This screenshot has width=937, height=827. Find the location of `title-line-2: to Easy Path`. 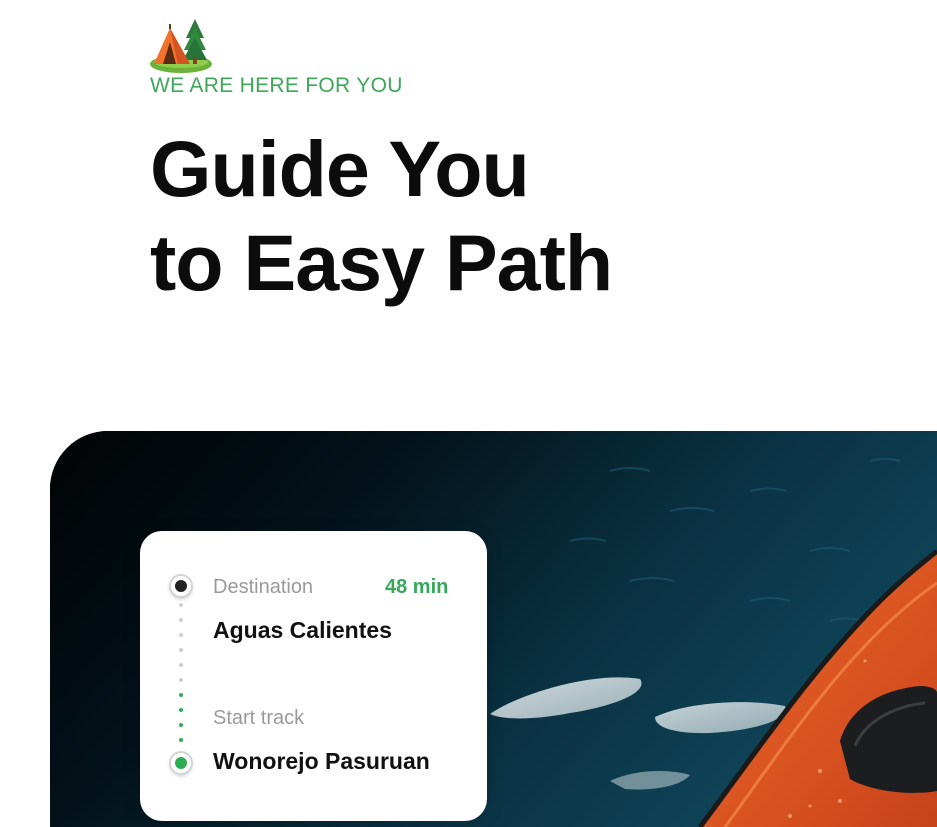

title-line-2: to Easy Path is located at coordinates (381, 262).